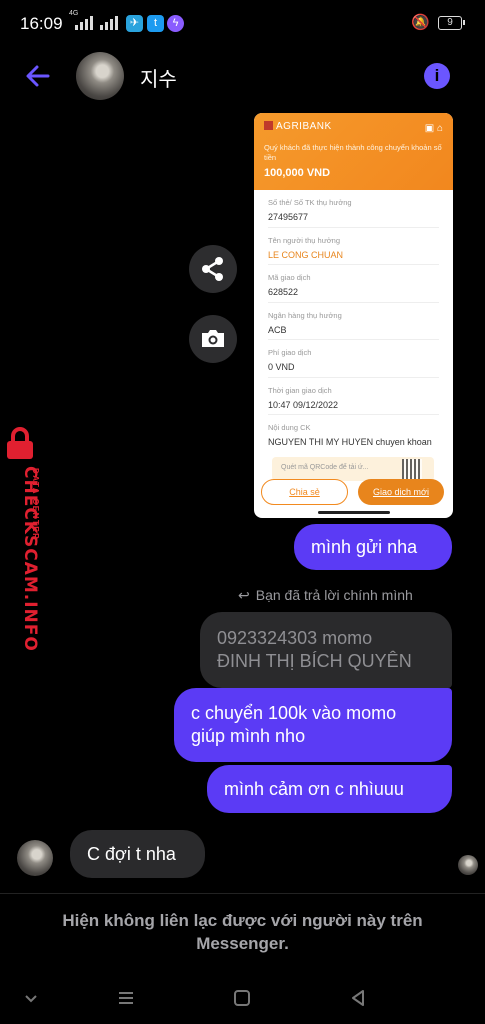 This screenshot has height=1024, width=485. I want to click on field-label: Thời gian giao dịch, so click(300, 390).